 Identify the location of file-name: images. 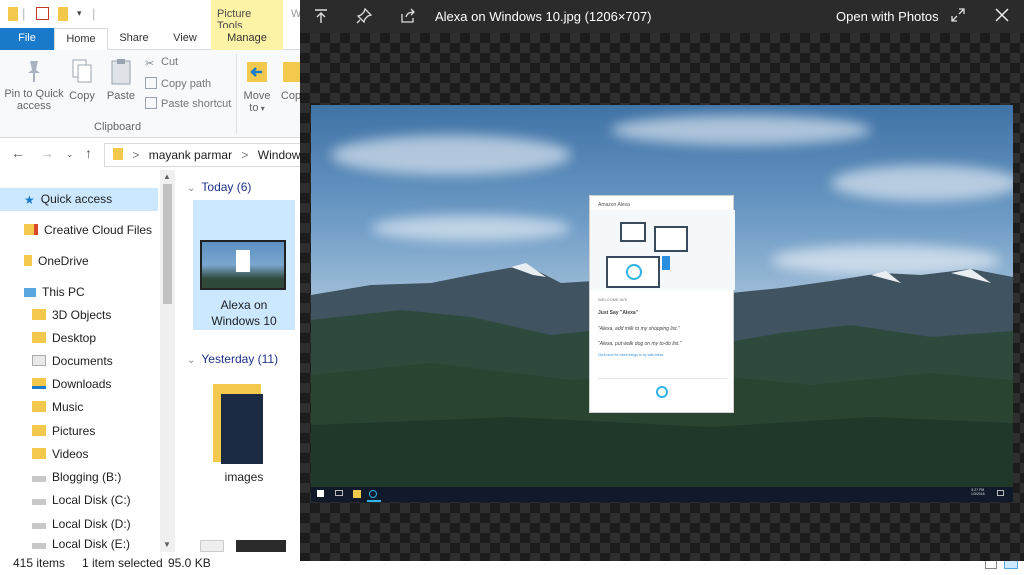
(244, 477).